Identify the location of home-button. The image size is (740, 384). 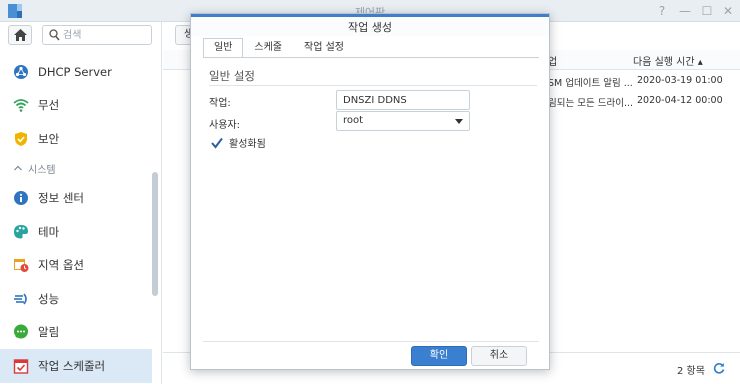
(20, 35).